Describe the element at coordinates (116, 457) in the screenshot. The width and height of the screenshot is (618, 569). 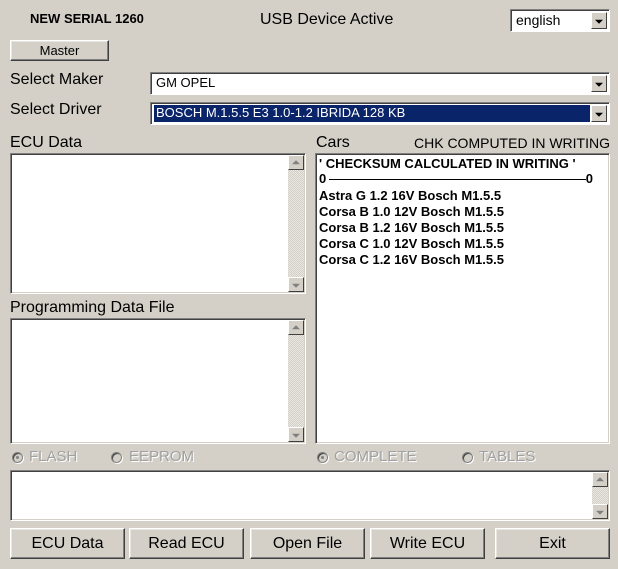
I see `radio-eeprom` at that location.